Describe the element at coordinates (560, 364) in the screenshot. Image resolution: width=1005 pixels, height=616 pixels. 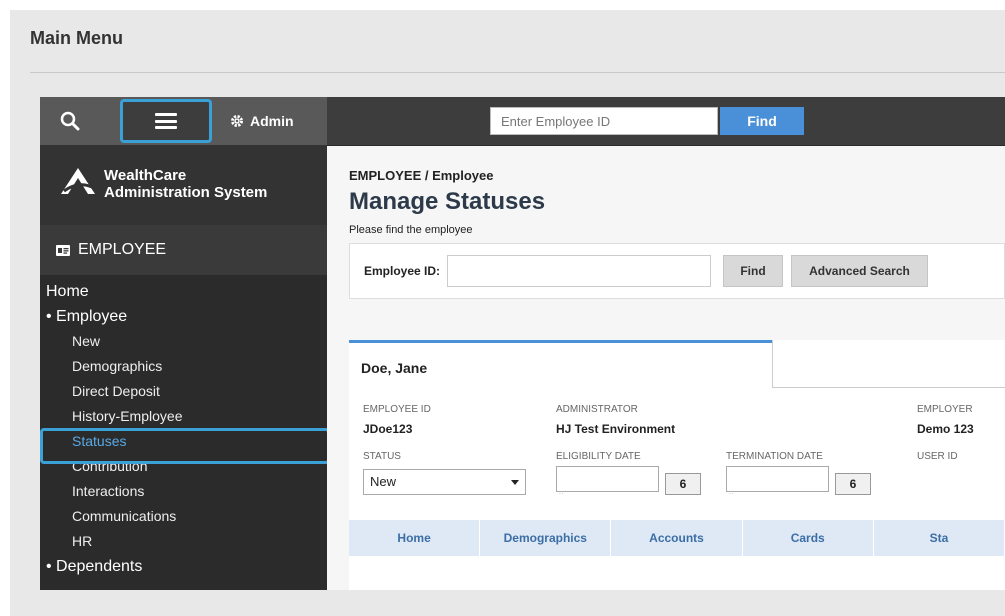
I see `employee-name-tab: Doe, Jane` at that location.